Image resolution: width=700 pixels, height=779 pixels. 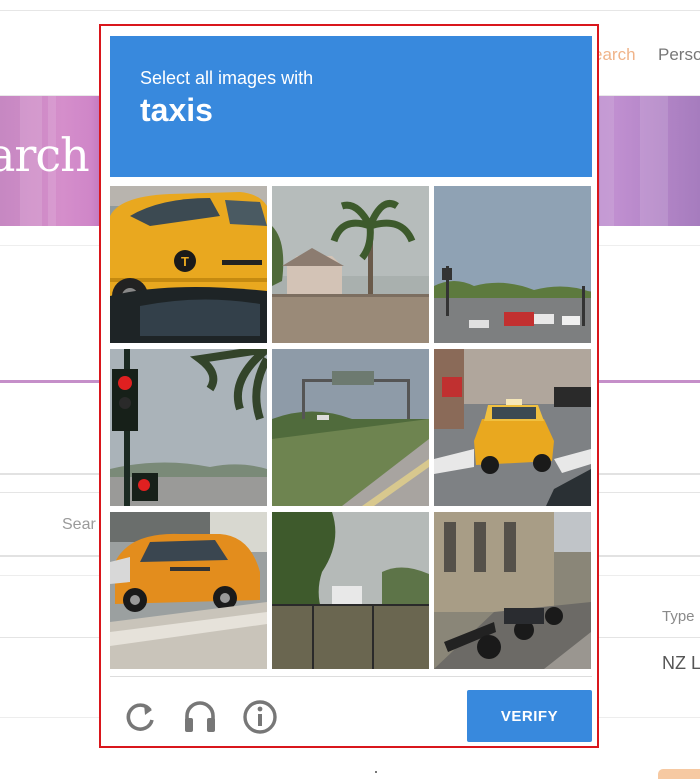 I want to click on reload-icon, so click(x=140, y=717).